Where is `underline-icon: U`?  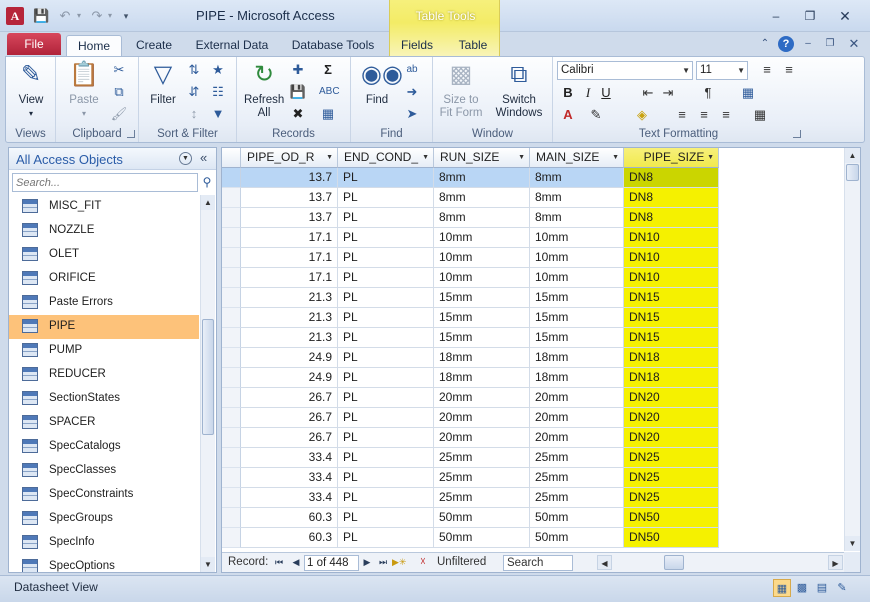 underline-icon: U is located at coordinates (606, 93).